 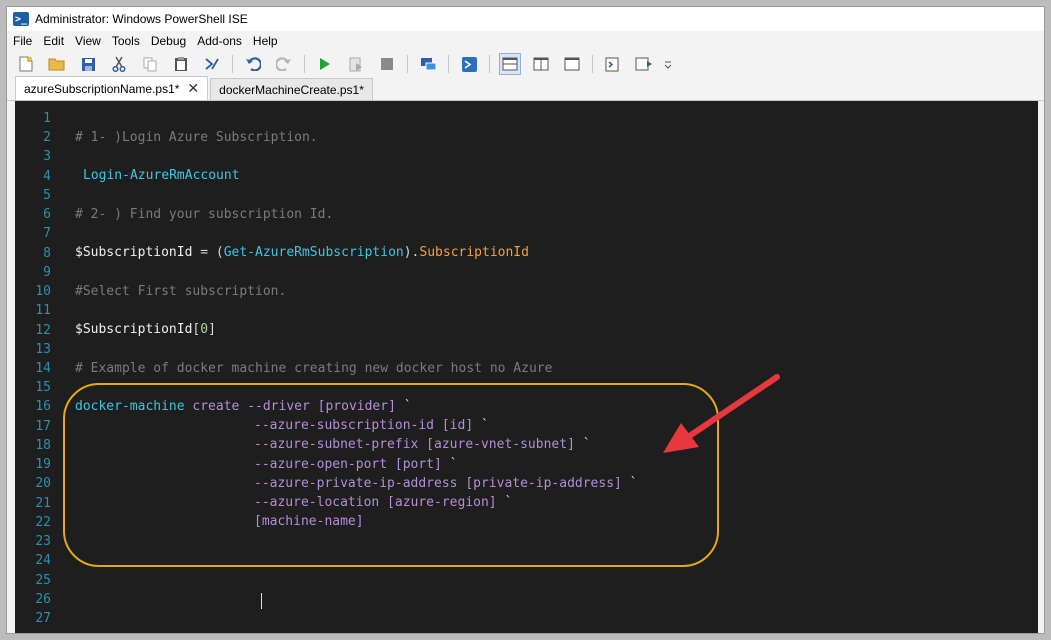 What do you see at coordinates (265, 41) in the screenshot?
I see `menu-help: Help` at bounding box center [265, 41].